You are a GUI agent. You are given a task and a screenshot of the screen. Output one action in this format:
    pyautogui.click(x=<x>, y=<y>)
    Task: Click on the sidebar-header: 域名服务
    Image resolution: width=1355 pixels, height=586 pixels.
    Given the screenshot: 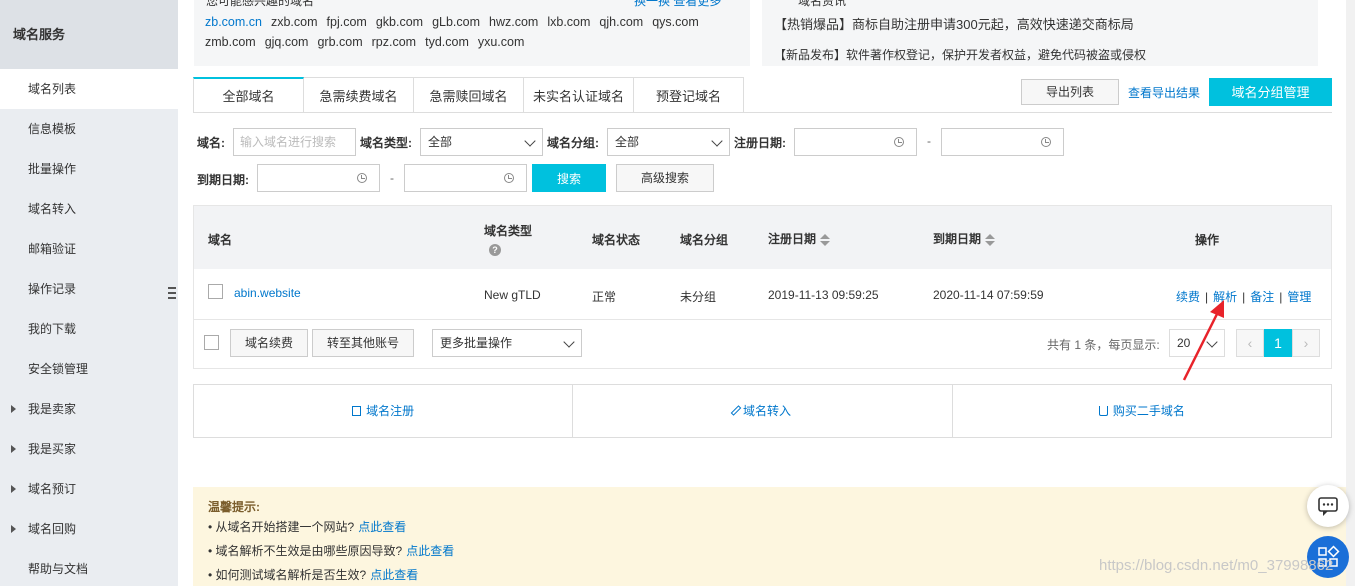 What is the action you would take?
    pyautogui.click(x=89, y=34)
    